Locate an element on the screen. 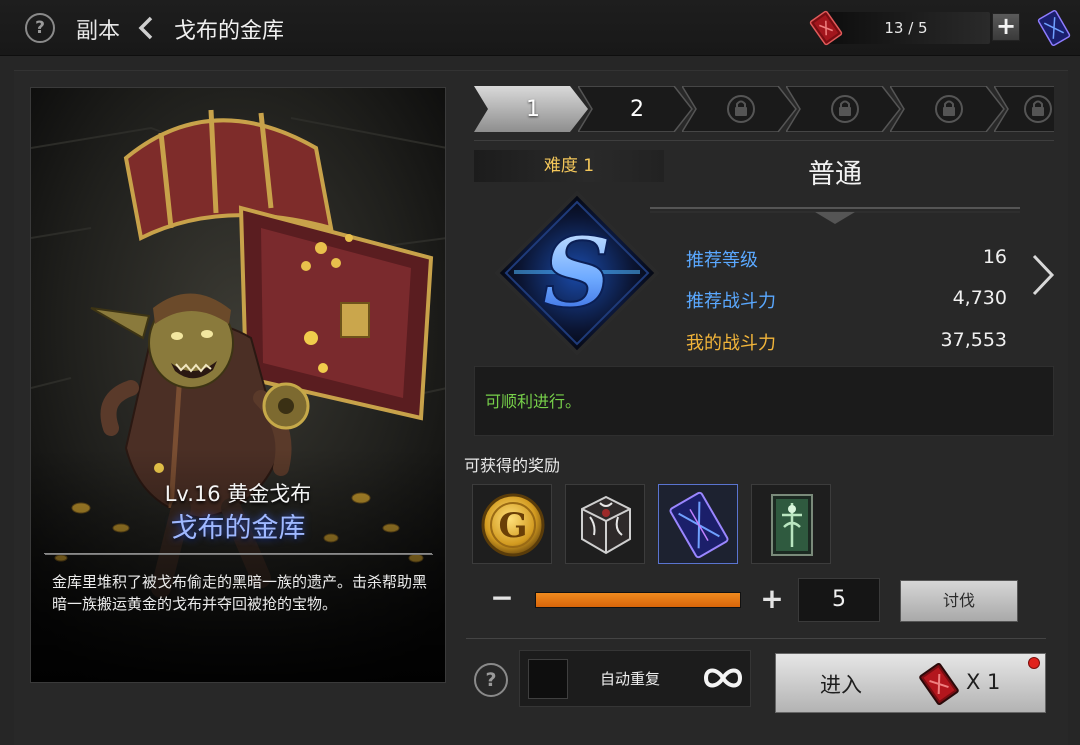  difficulty-label: 难度 1 is located at coordinates (569, 166).